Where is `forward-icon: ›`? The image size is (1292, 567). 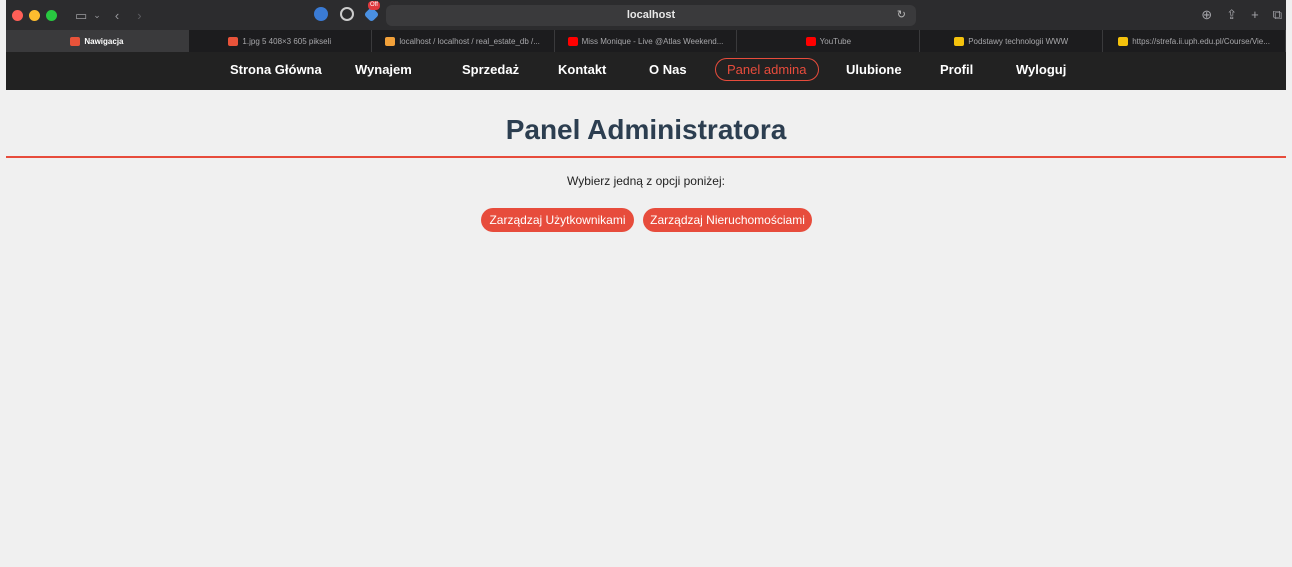 forward-icon: › is located at coordinates (139, 15).